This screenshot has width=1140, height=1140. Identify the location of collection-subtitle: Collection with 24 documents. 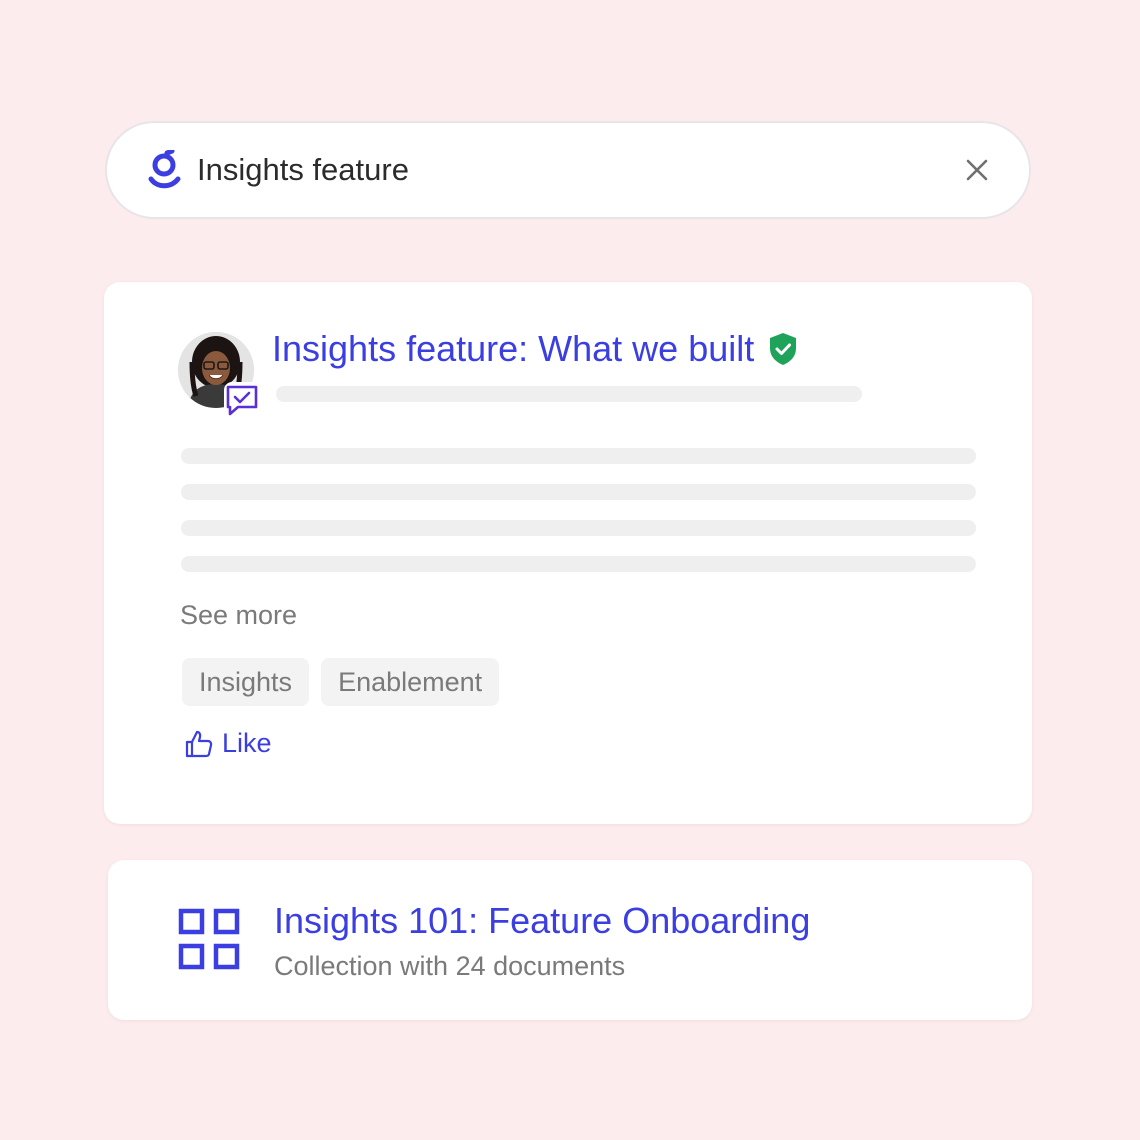
(450, 966).